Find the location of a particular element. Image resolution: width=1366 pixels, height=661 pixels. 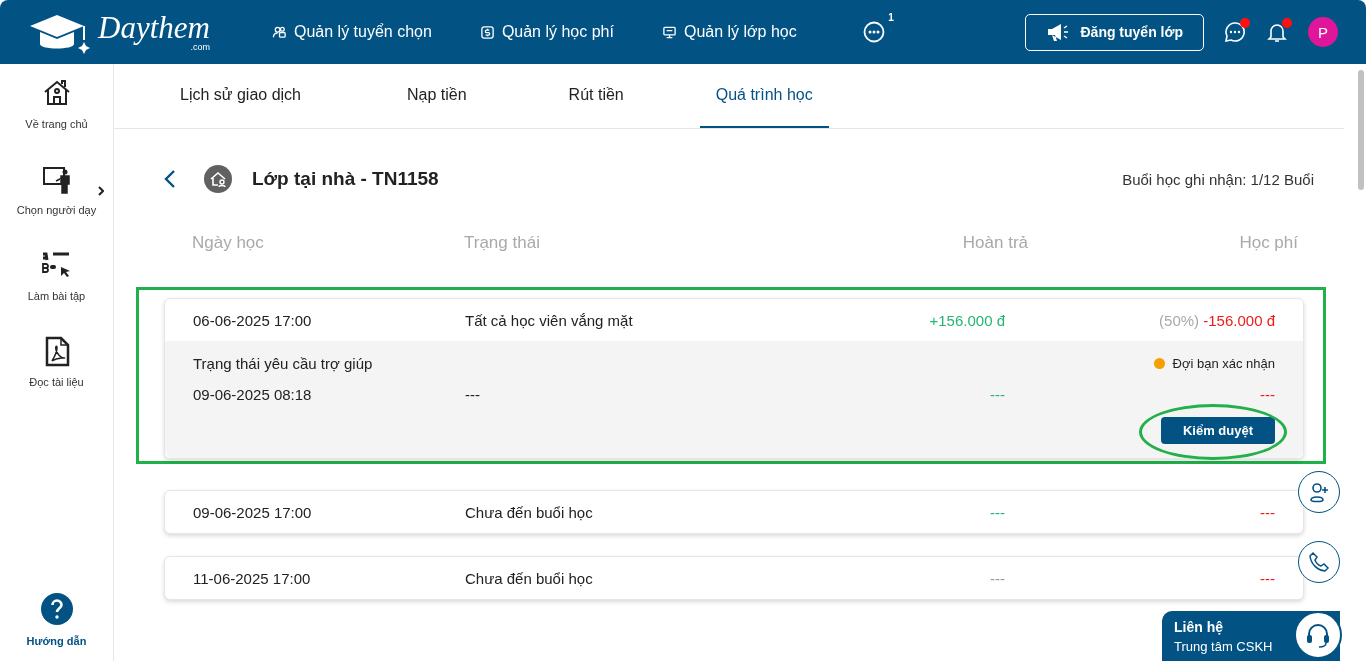

more-icon is located at coordinates (873, 32).